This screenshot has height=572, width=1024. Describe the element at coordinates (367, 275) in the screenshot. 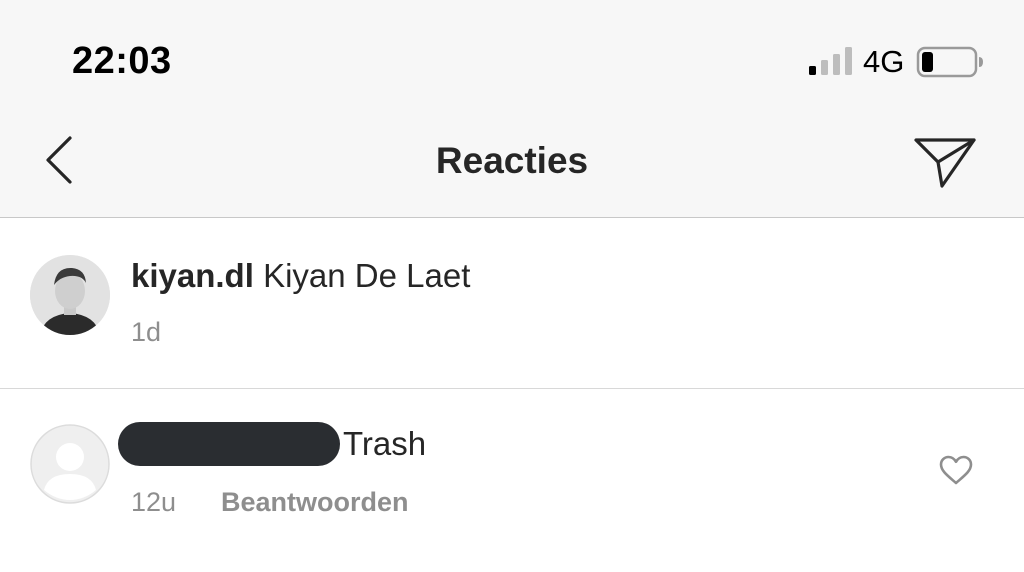

I see `post-caption-text: Kiyan De Laet` at that location.